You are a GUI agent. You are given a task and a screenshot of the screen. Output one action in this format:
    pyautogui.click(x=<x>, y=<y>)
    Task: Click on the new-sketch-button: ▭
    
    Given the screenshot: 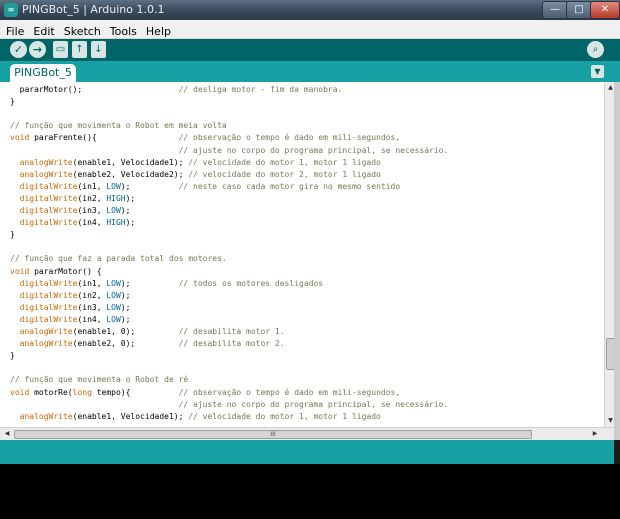 What is the action you would take?
    pyautogui.click(x=60, y=49)
    